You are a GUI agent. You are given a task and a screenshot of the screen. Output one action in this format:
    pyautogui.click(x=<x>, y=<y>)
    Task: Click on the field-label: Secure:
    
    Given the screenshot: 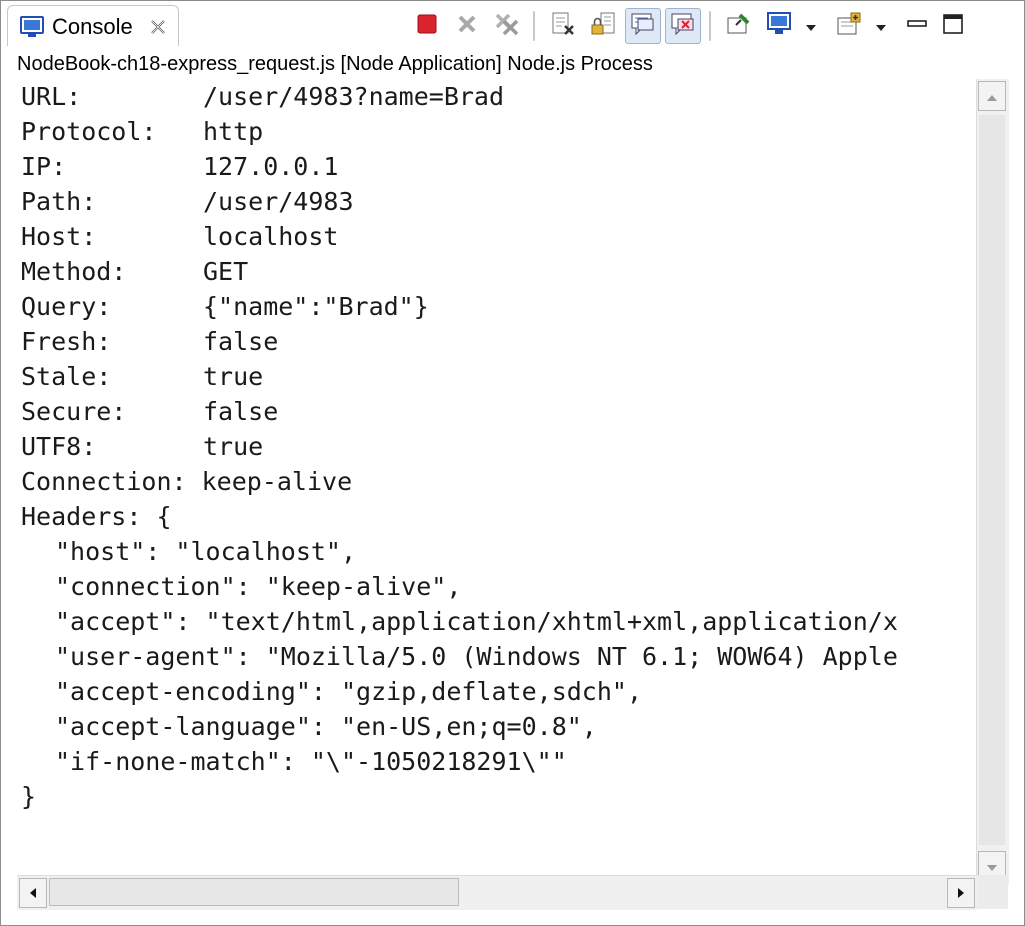 What is the action you would take?
    pyautogui.click(x=74, y=411)
    